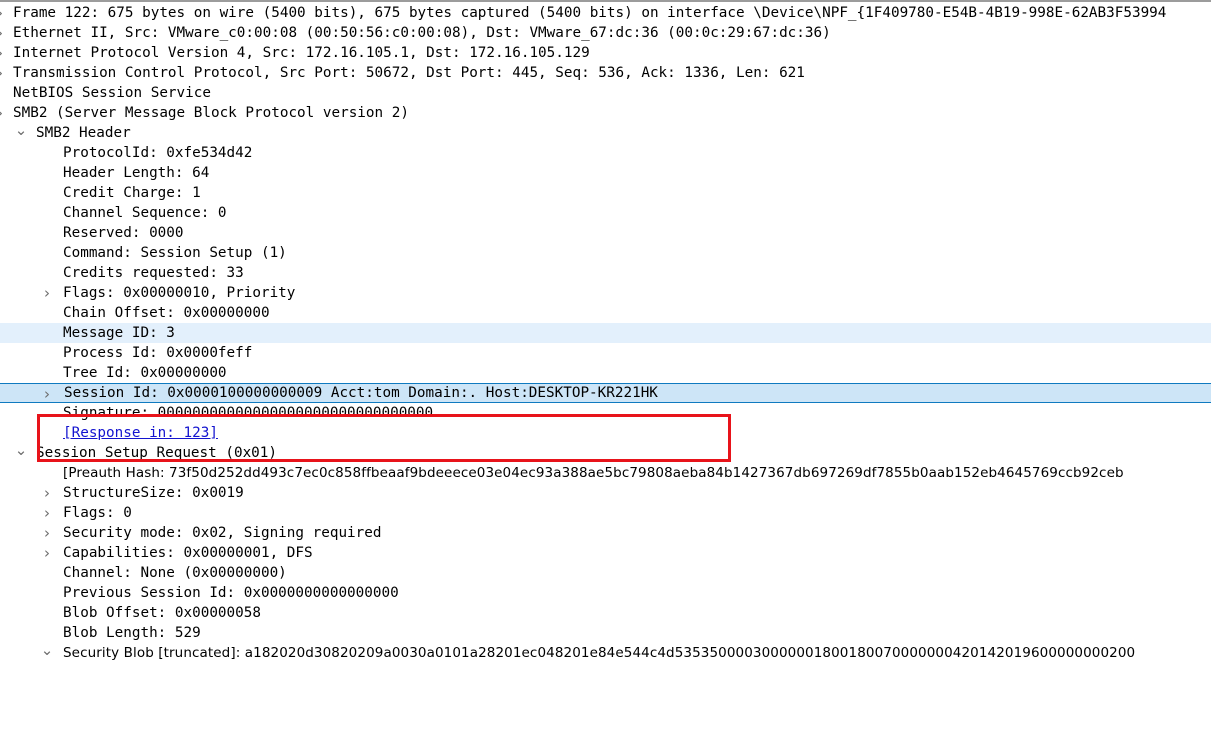  What do you see at coordinates (605, 453) in the screenshot?
I see `tree-row-session-setup-request: Session Setup Request (0x01)` at bounding box center [605, 453].